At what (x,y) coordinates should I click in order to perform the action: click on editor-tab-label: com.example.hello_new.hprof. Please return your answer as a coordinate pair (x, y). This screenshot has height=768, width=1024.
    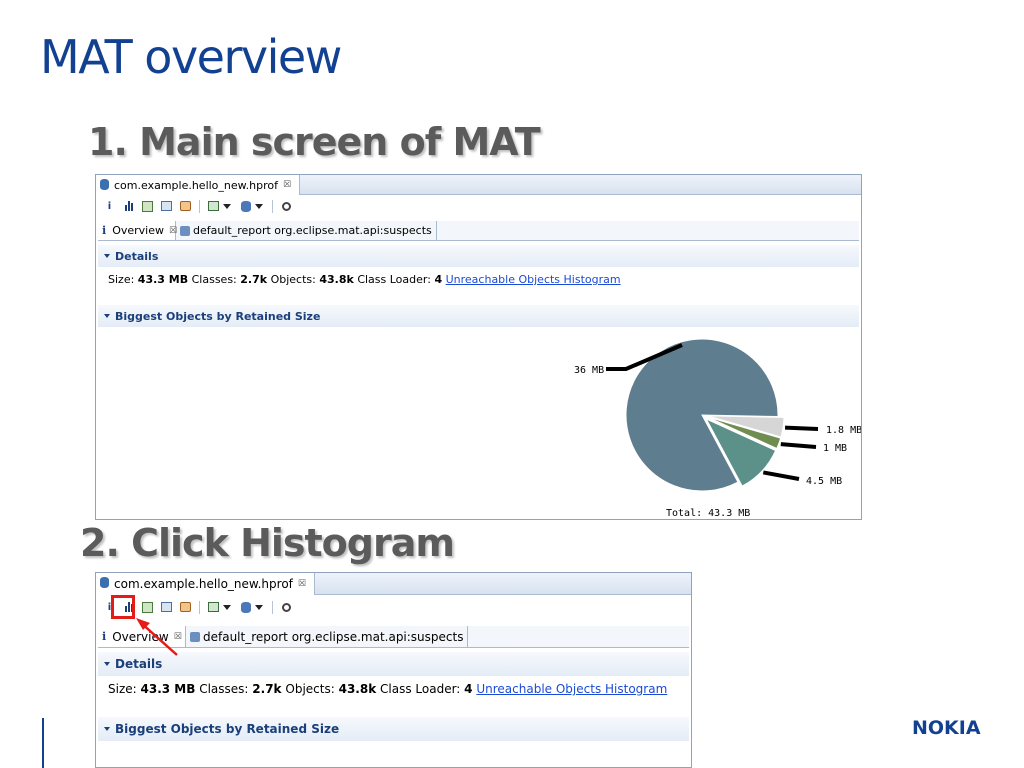
    Looking at the image, I should click on (203, 584).